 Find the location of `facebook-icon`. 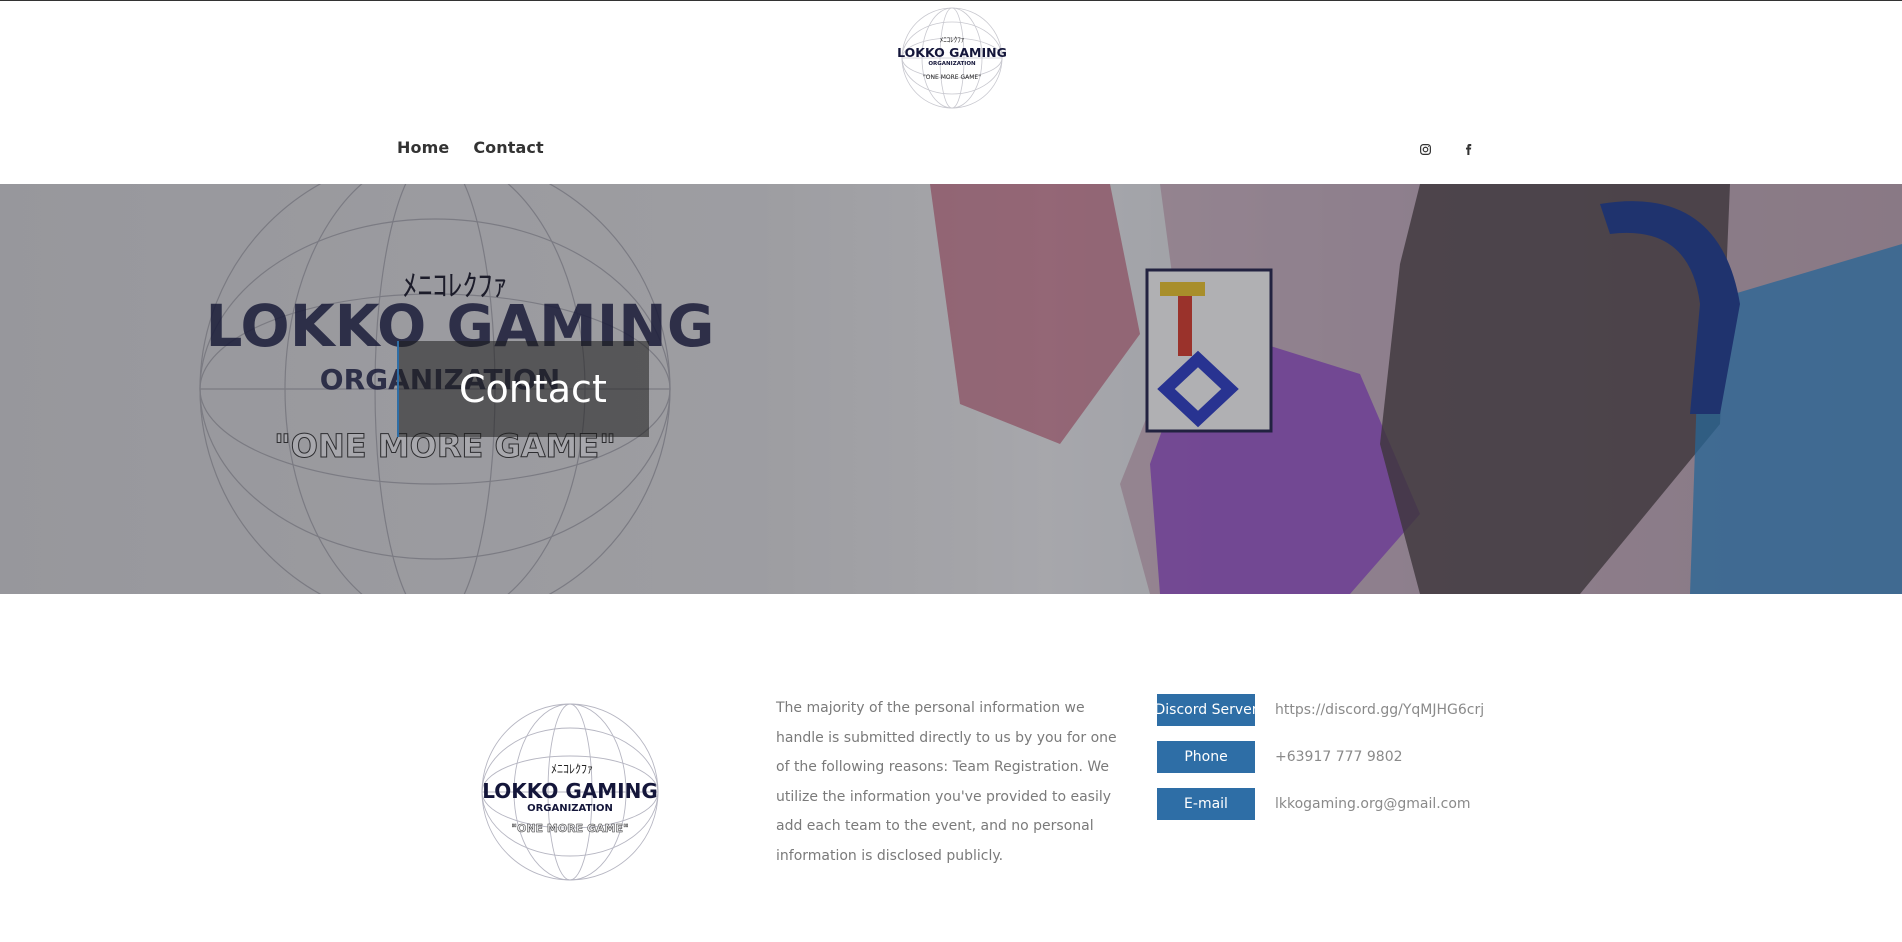

facebook-icon is located at coordinates (1468, 149).